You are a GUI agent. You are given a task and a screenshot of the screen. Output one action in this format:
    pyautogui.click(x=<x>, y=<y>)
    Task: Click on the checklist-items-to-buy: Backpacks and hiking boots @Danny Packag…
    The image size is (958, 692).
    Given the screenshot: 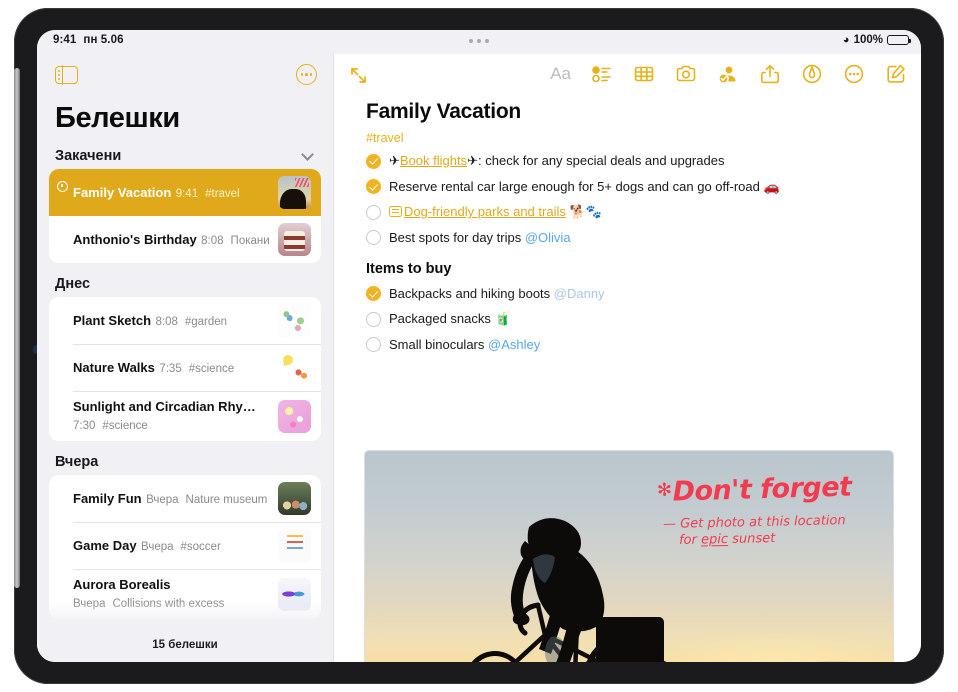 What is the action you would take?
    pyautogui.click(x=643, y=319)
    